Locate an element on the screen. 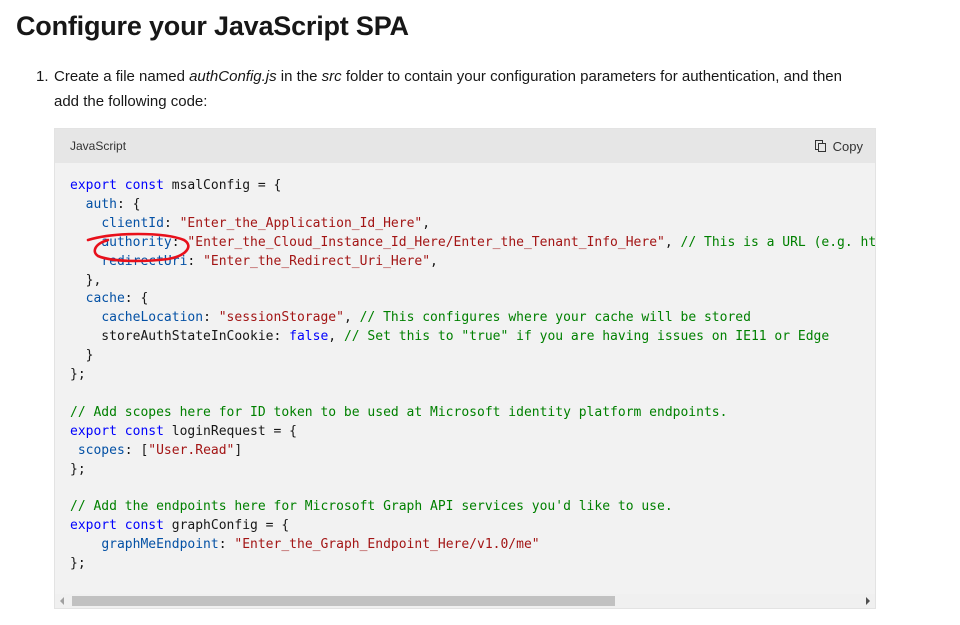  code-text-segment: } is located at coordinates (82, 356).